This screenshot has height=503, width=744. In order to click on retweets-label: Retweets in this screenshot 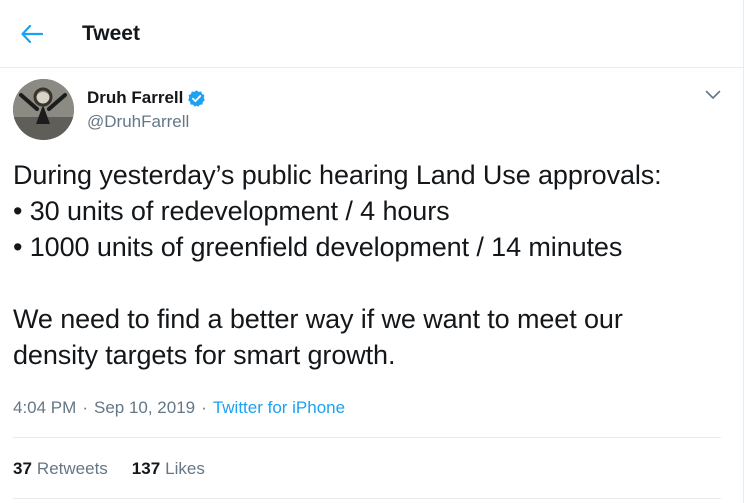, I will do `click(72, 468)`.